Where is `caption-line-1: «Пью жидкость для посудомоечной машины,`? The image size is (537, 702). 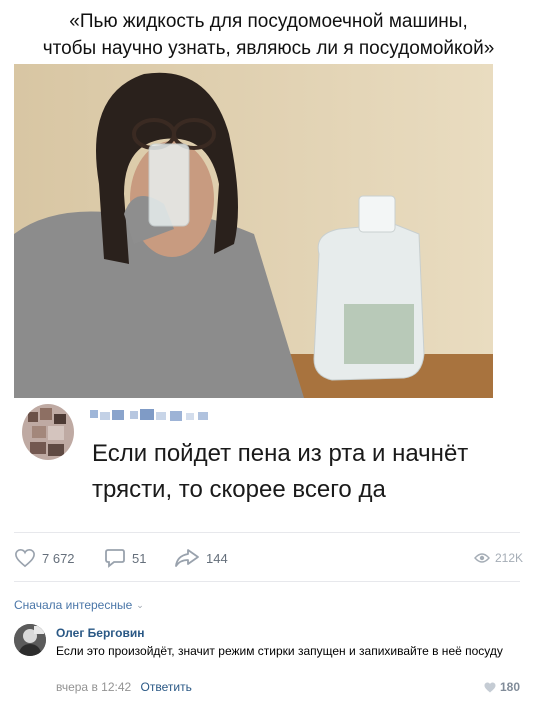
caption-line-1: «Пью жидкость для посудомоечной машины, is located at coordinates (268, 21).